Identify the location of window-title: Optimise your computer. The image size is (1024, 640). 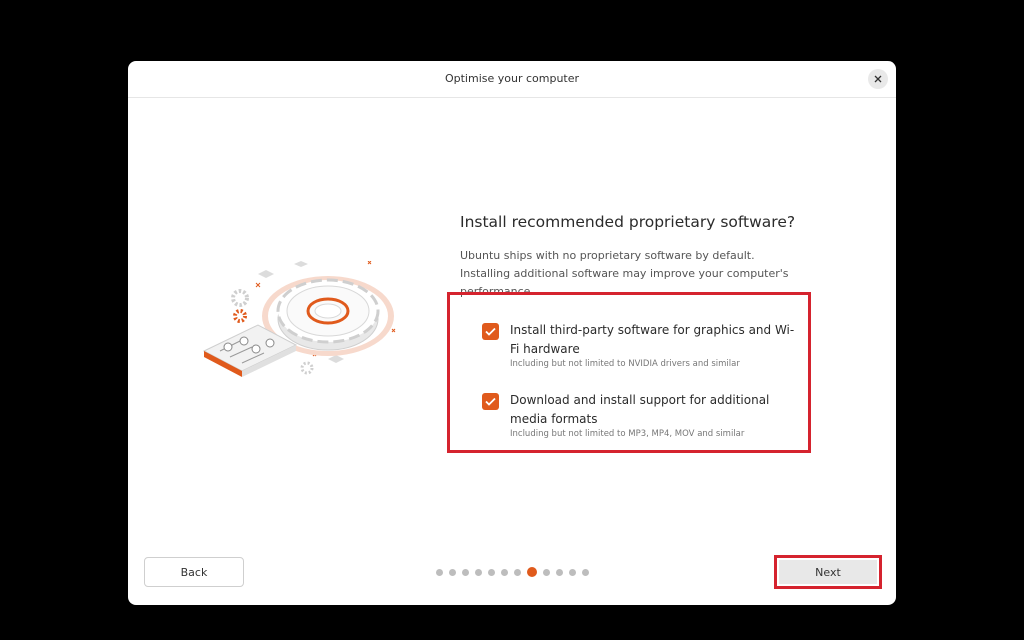
(512, 78).